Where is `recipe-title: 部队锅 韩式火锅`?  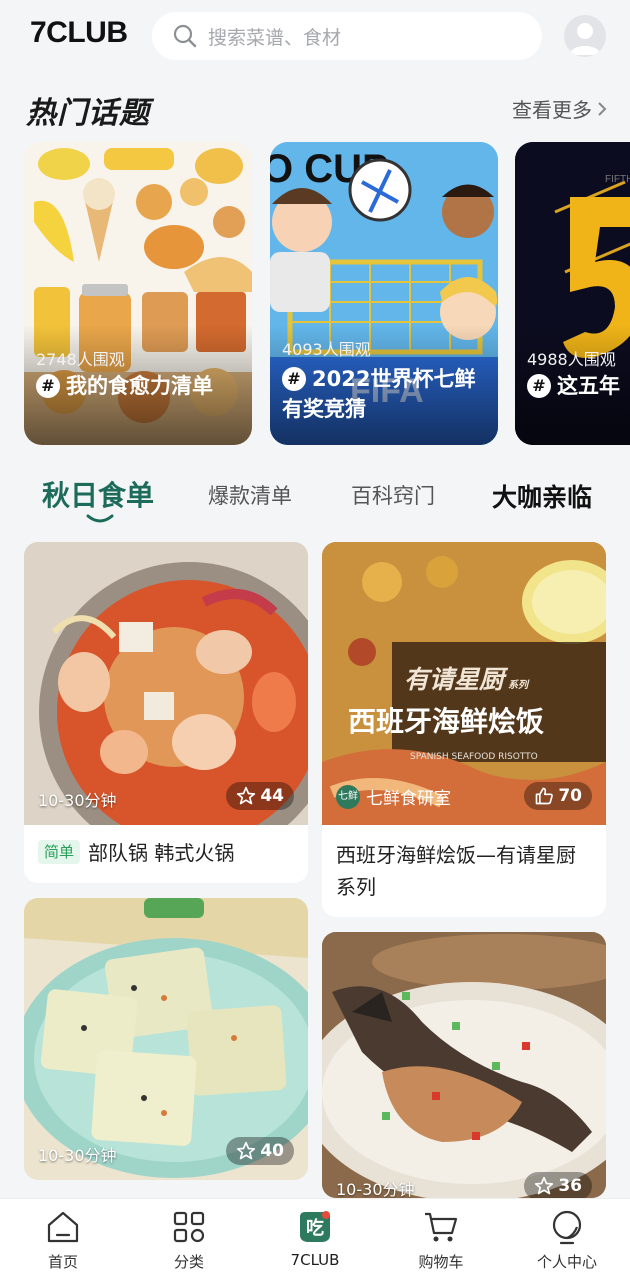 recipe-title: 部队锅 韩式火锅 is located at coordinates (161, 853).